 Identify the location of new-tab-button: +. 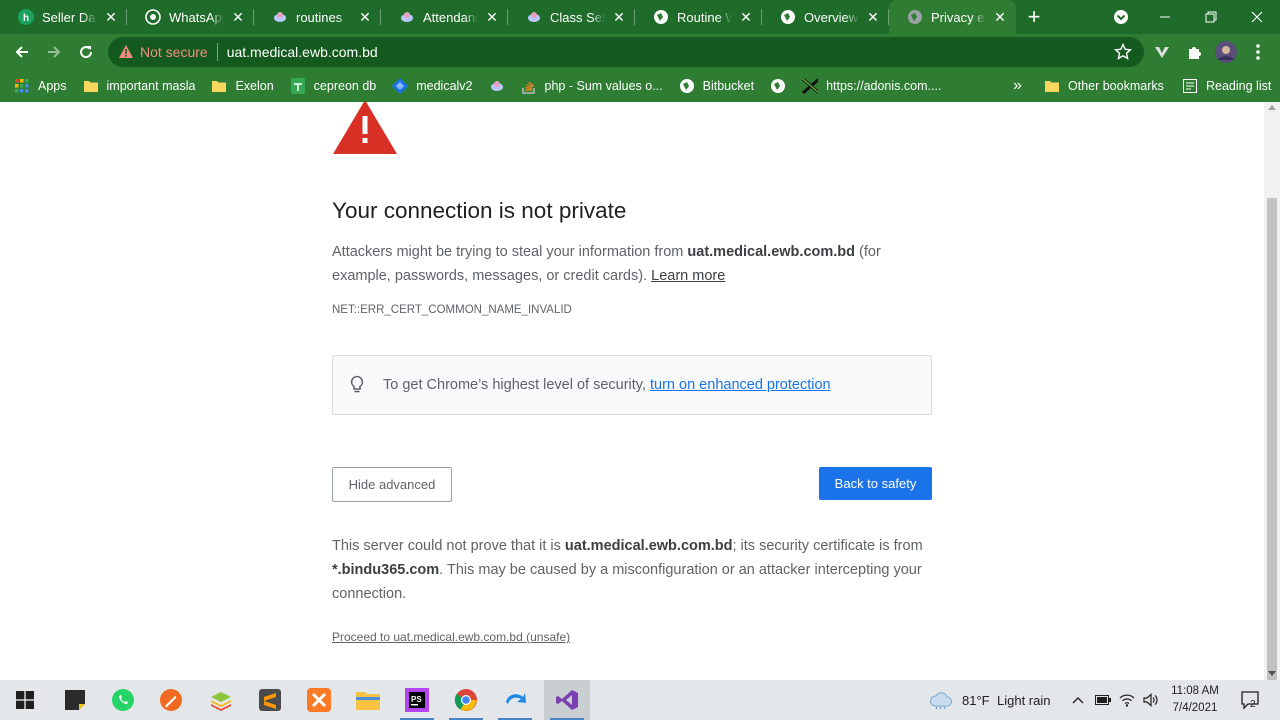
(1034, 17).